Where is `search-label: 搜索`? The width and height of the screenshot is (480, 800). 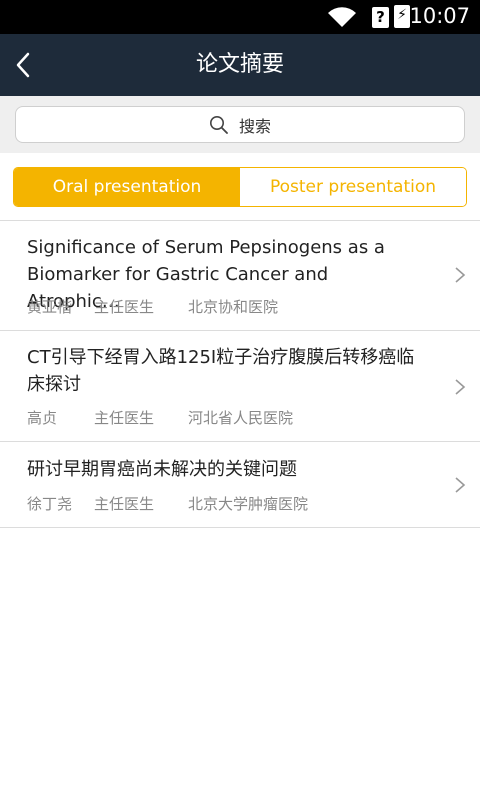 search-label: 搜索 is located at coordinates (254, 126).